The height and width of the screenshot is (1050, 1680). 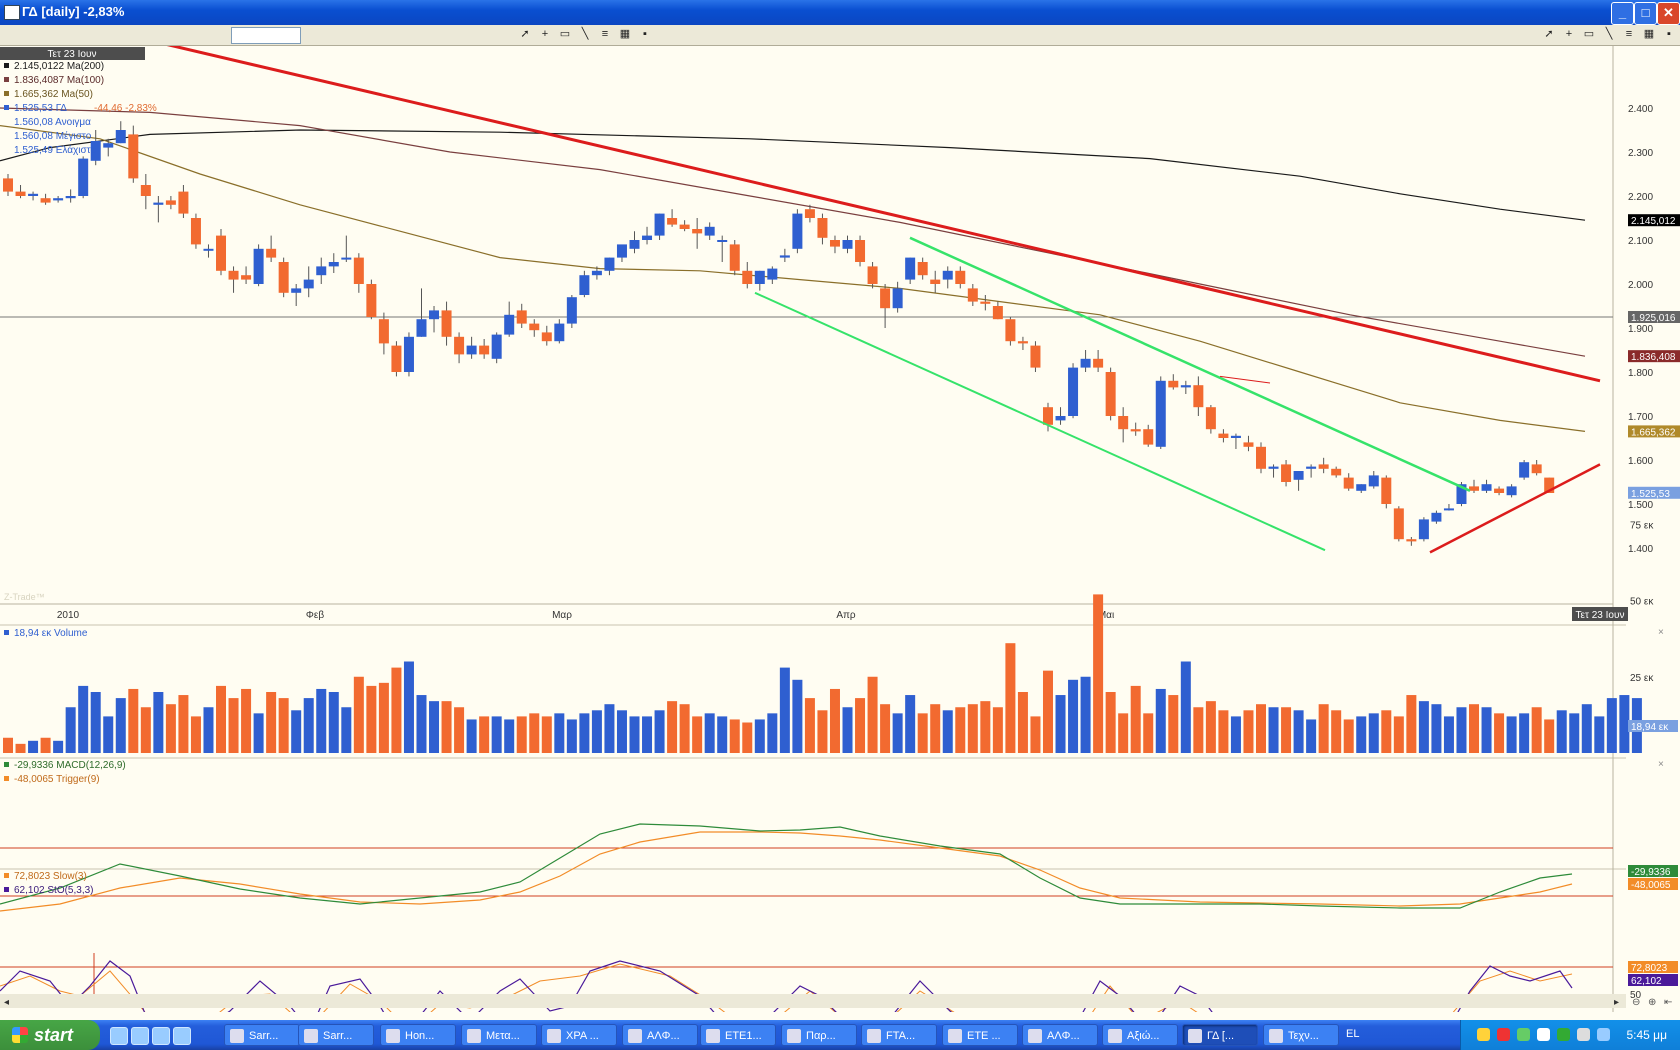 What do you see at coordinates (125, 108) in the screenshot?
I see `legend-change: -44,46 -2,83%` at bounding box center [125, 108].